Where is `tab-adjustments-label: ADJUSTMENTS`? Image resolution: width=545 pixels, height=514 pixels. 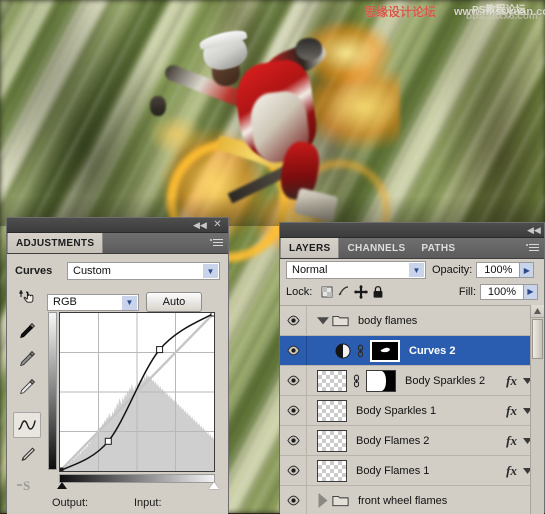 tab-adjustments-label: ADJUSTMENTS is located at coordinates (55, 243).